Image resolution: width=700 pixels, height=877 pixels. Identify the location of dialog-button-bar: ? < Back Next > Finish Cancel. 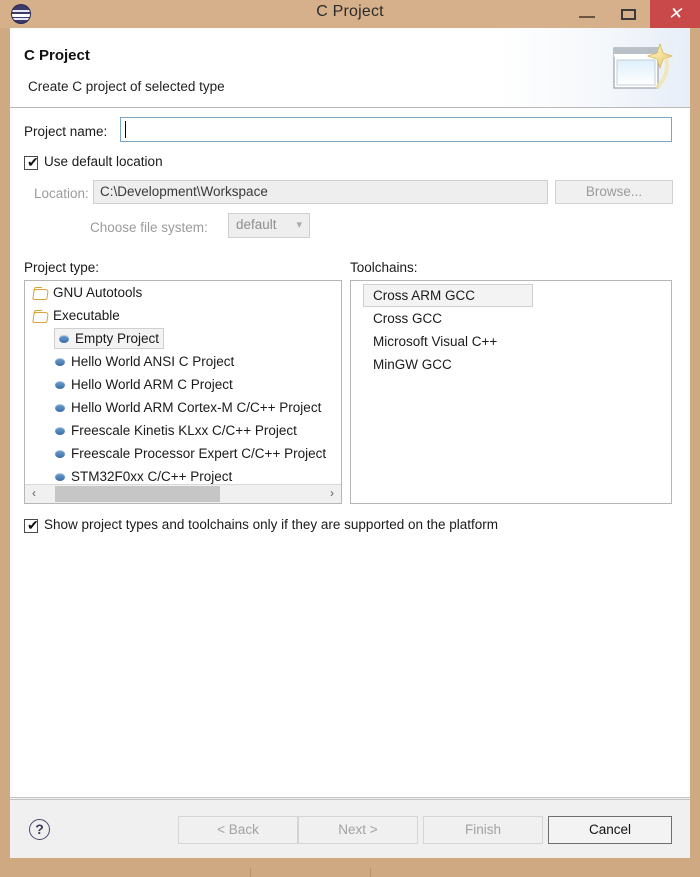
(350, 828).